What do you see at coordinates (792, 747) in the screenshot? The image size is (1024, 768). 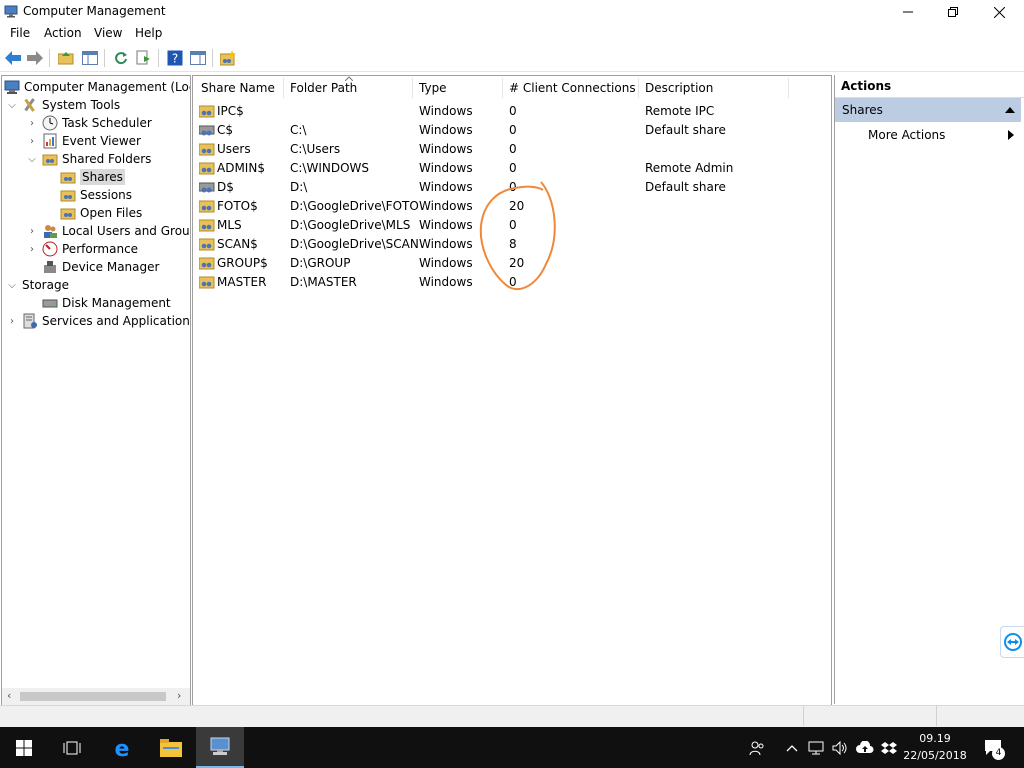 I see `show-hidden-icons-button` at bounding box center [792, 747].